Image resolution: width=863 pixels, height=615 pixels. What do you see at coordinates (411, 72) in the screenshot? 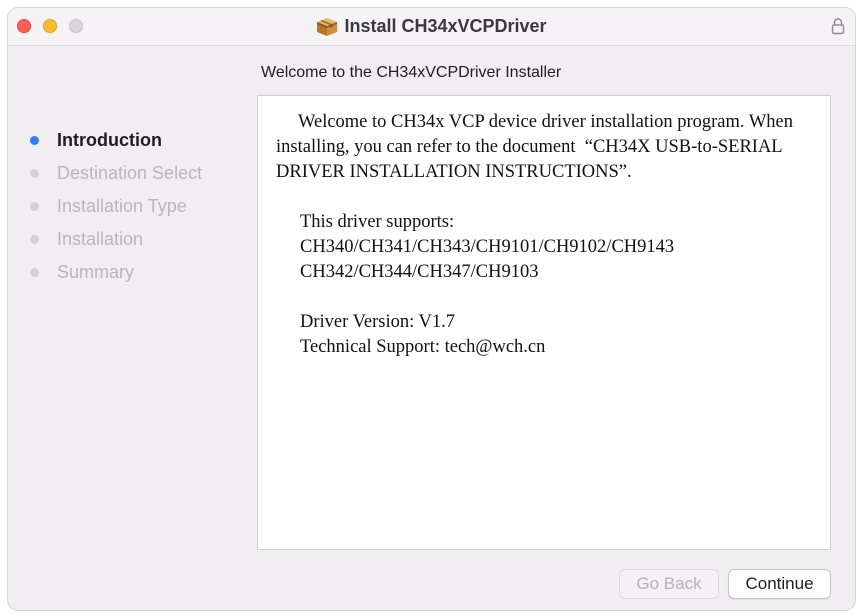
I see `page-subtitle: Welcome to the CH34xVCPDriver Installer` at bounding box center [411, 72].